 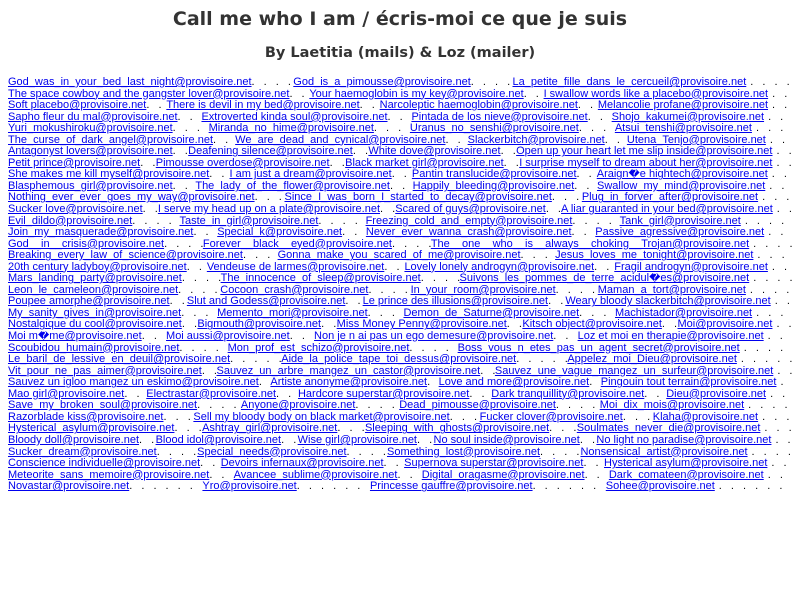 What do you see at coordinates (683, 129) in the screenshot?
I see `mailto-link: Atsui_tenshi@provisoire.net` at bounding box center [683, 129].